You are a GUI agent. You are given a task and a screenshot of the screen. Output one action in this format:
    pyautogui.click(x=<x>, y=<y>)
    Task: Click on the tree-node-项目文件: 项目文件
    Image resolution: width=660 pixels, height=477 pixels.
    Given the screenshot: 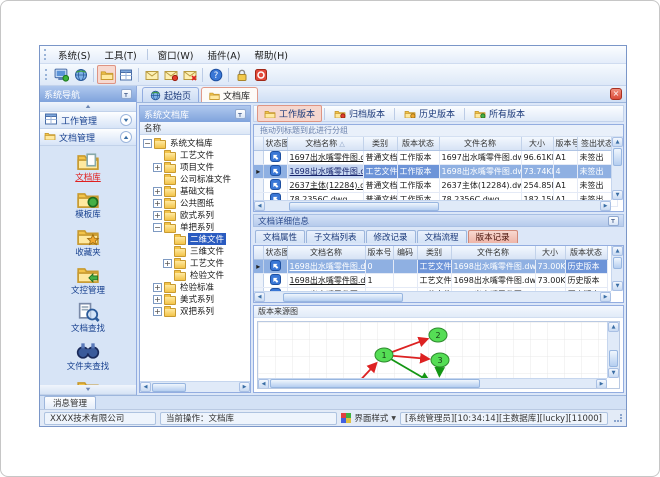 What is the action you would take?
    pyautogui.click(x=195, y=167)
    